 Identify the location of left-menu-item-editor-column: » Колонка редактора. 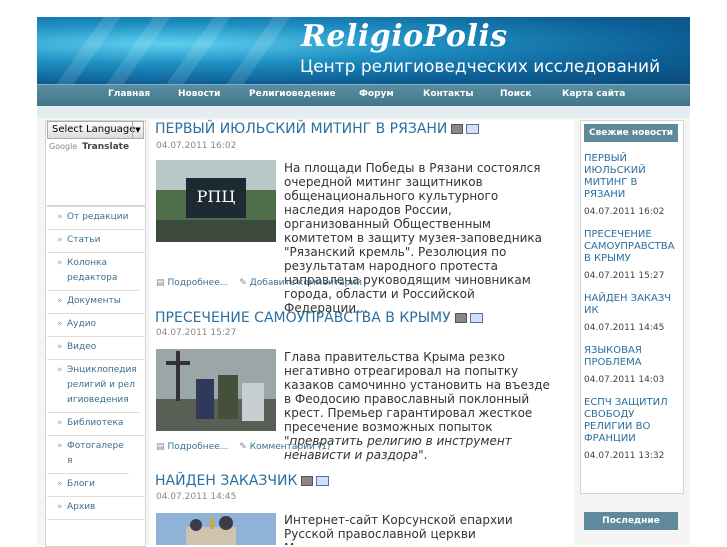
(93, 272).